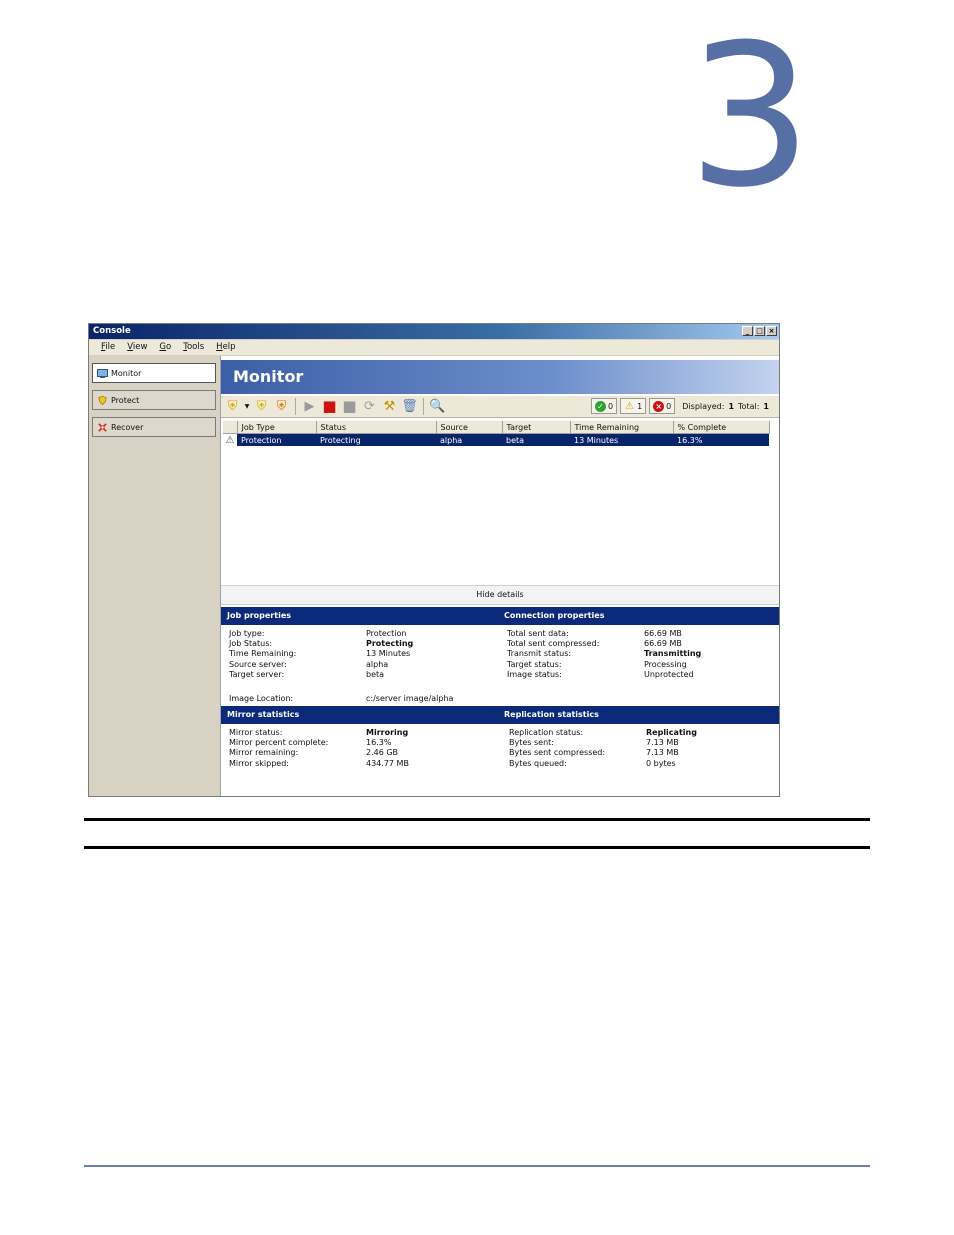 This screenshot has height=1235, width=954. What do you see at coordinates (247, 406) in the screenshot?
I see `dropdown-arrow-icon: ▼` at bounding box center [247, 406].